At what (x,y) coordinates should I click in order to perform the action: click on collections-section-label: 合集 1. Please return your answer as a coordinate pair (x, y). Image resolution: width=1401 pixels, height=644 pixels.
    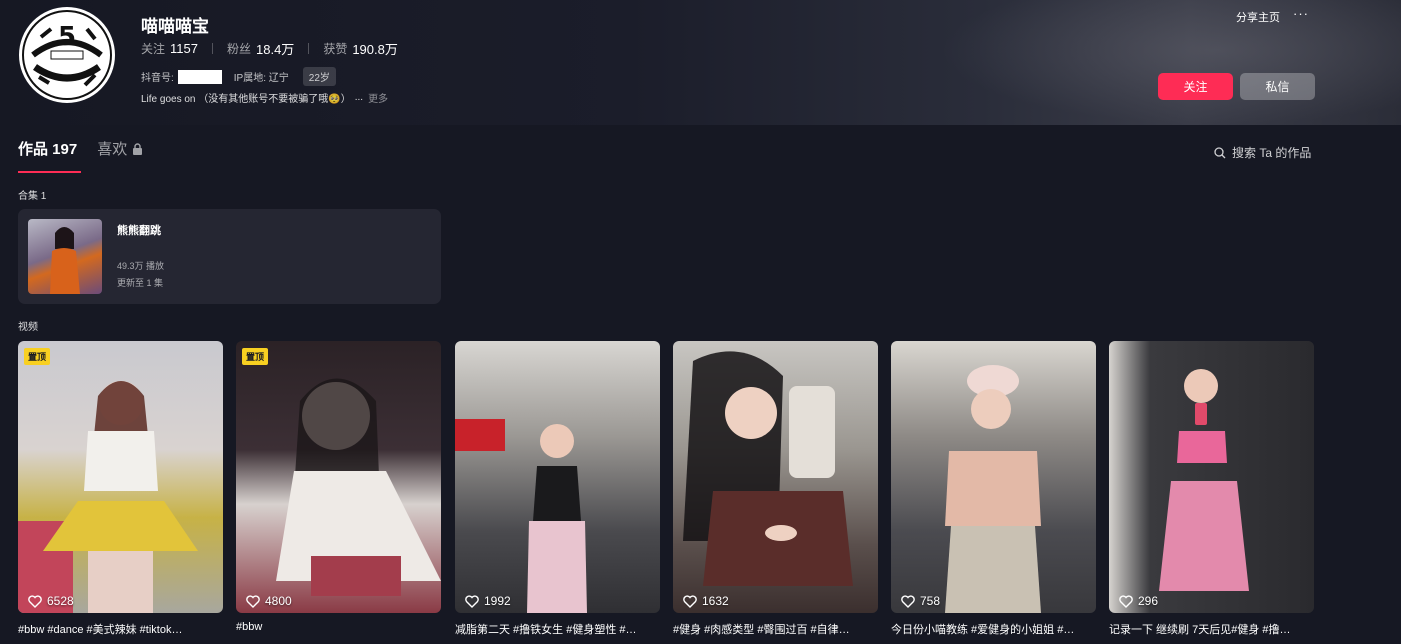
    Looking at the image, I should click on (32, 196).